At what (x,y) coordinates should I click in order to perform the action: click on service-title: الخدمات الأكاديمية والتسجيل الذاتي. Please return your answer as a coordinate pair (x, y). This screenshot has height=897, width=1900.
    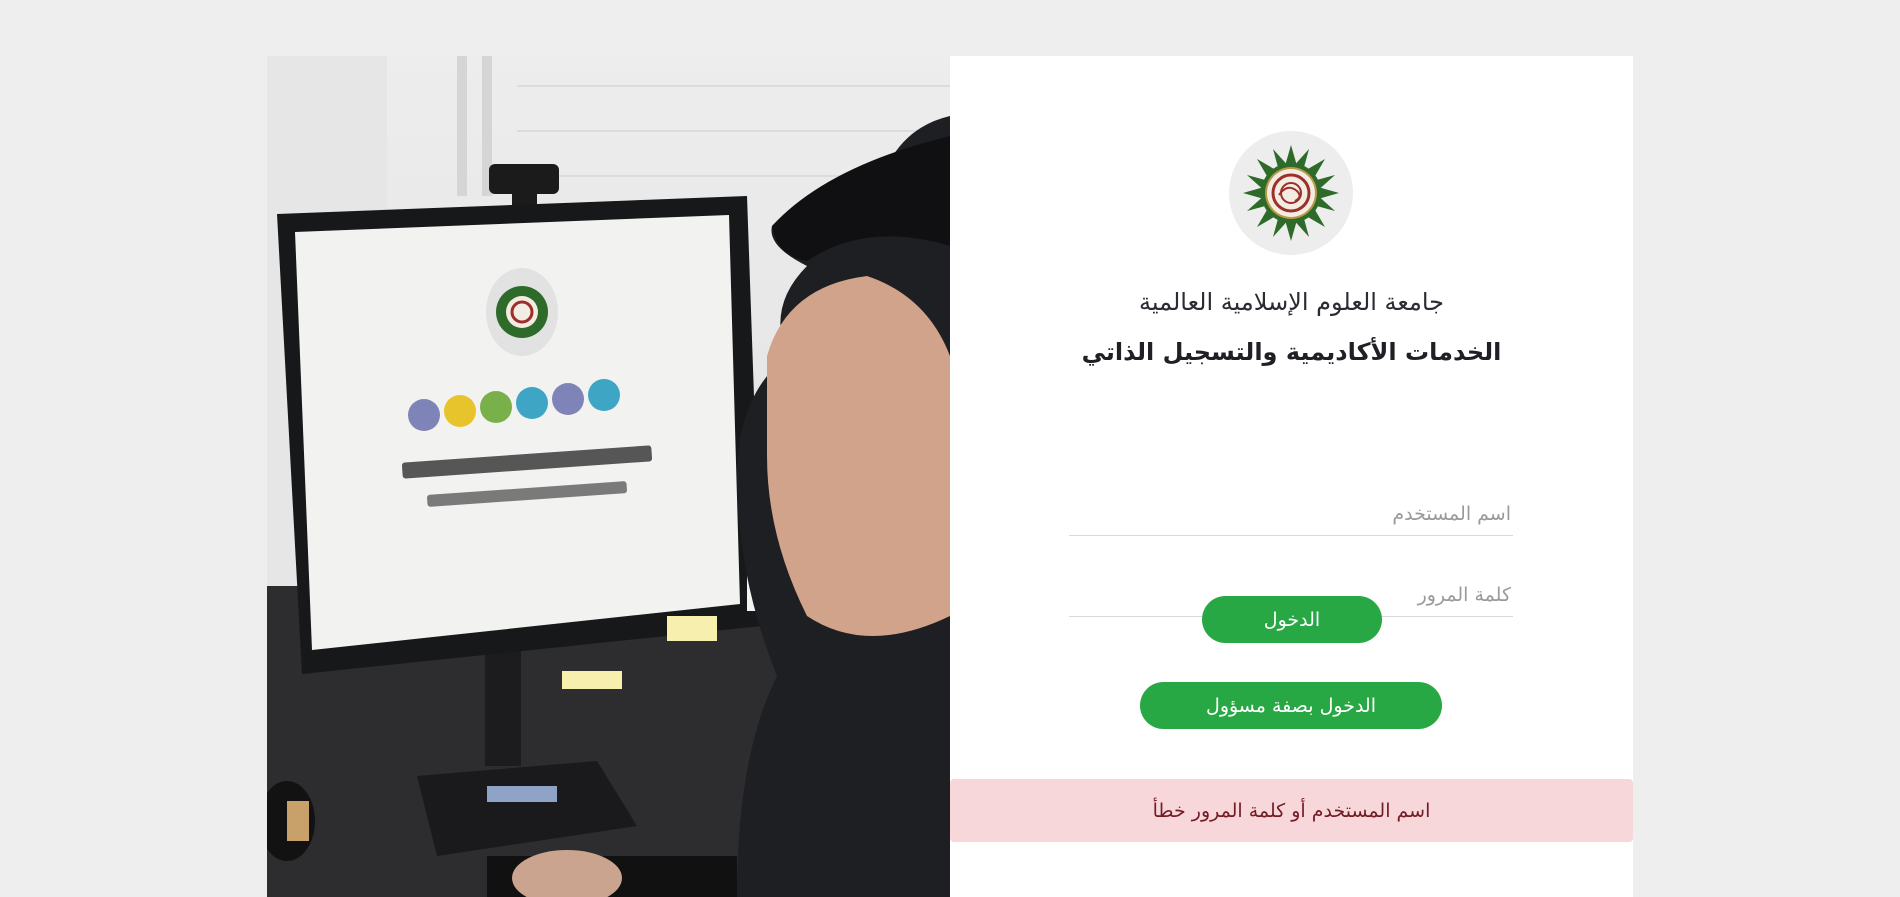
    Looking at the image, I should click on (1291, 352).